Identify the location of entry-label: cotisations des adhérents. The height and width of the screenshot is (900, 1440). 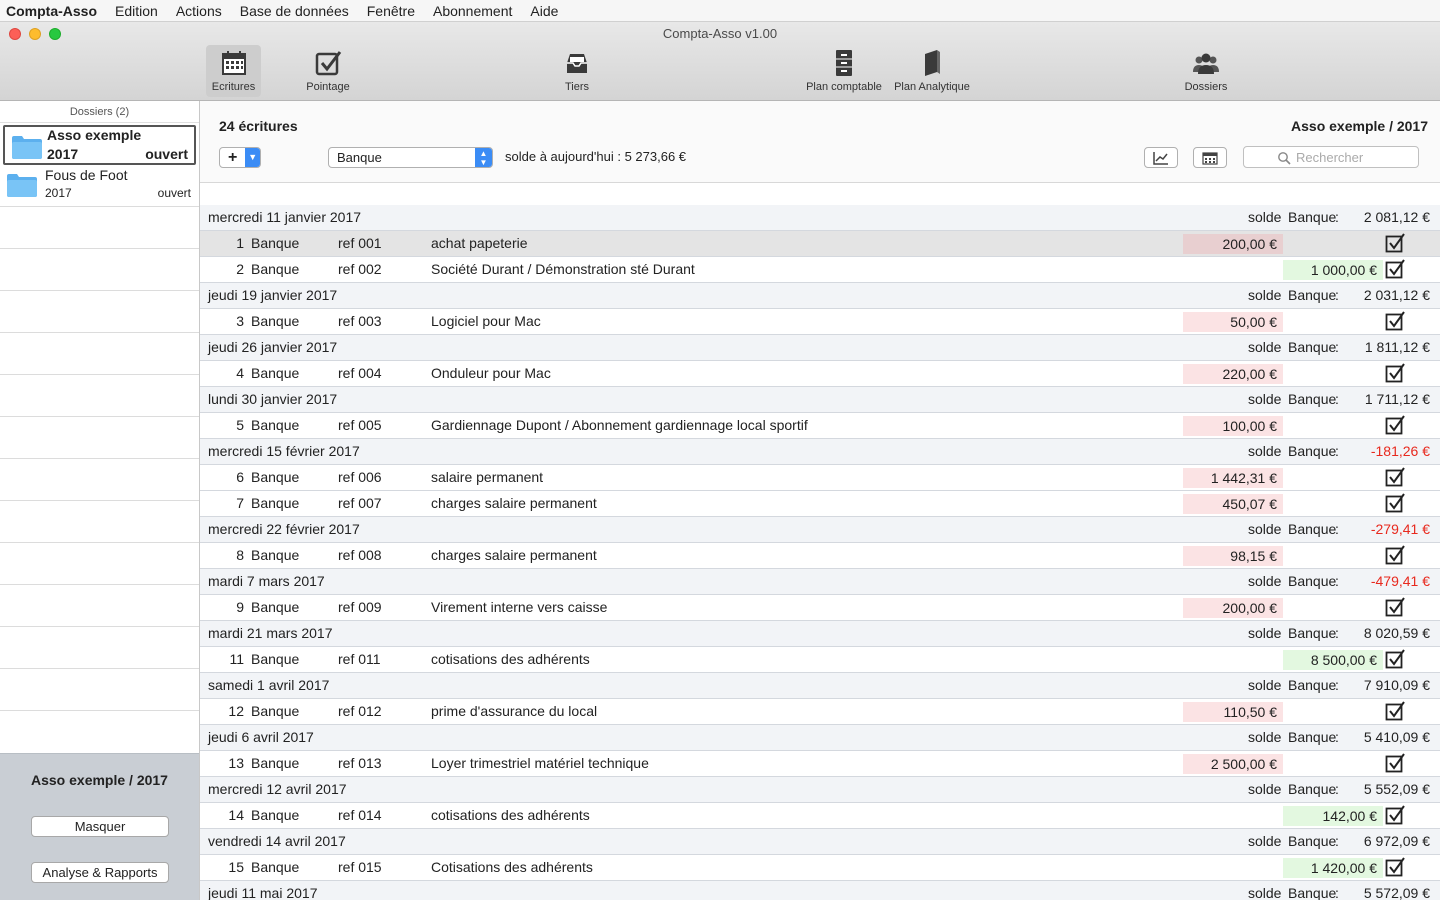
(510, 659).